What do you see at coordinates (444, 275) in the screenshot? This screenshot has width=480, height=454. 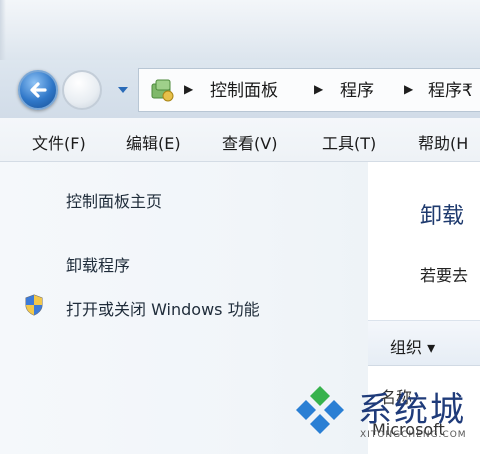 I see `content-description: 若要去` at bounding box center [444, 275].